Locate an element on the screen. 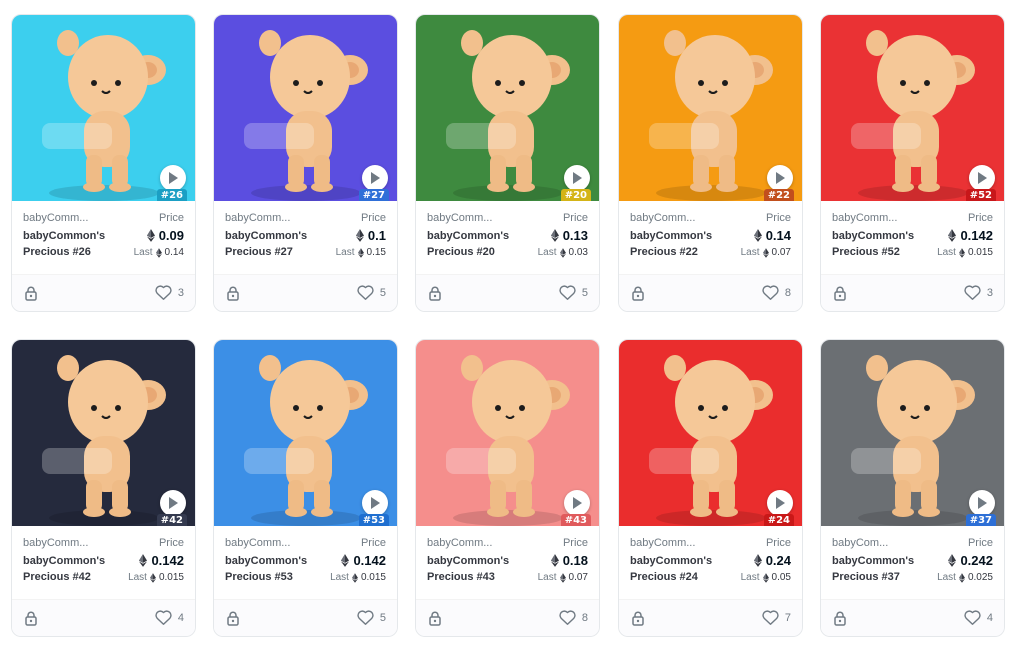  like-count: 4 is located at coordinates (180, 617).